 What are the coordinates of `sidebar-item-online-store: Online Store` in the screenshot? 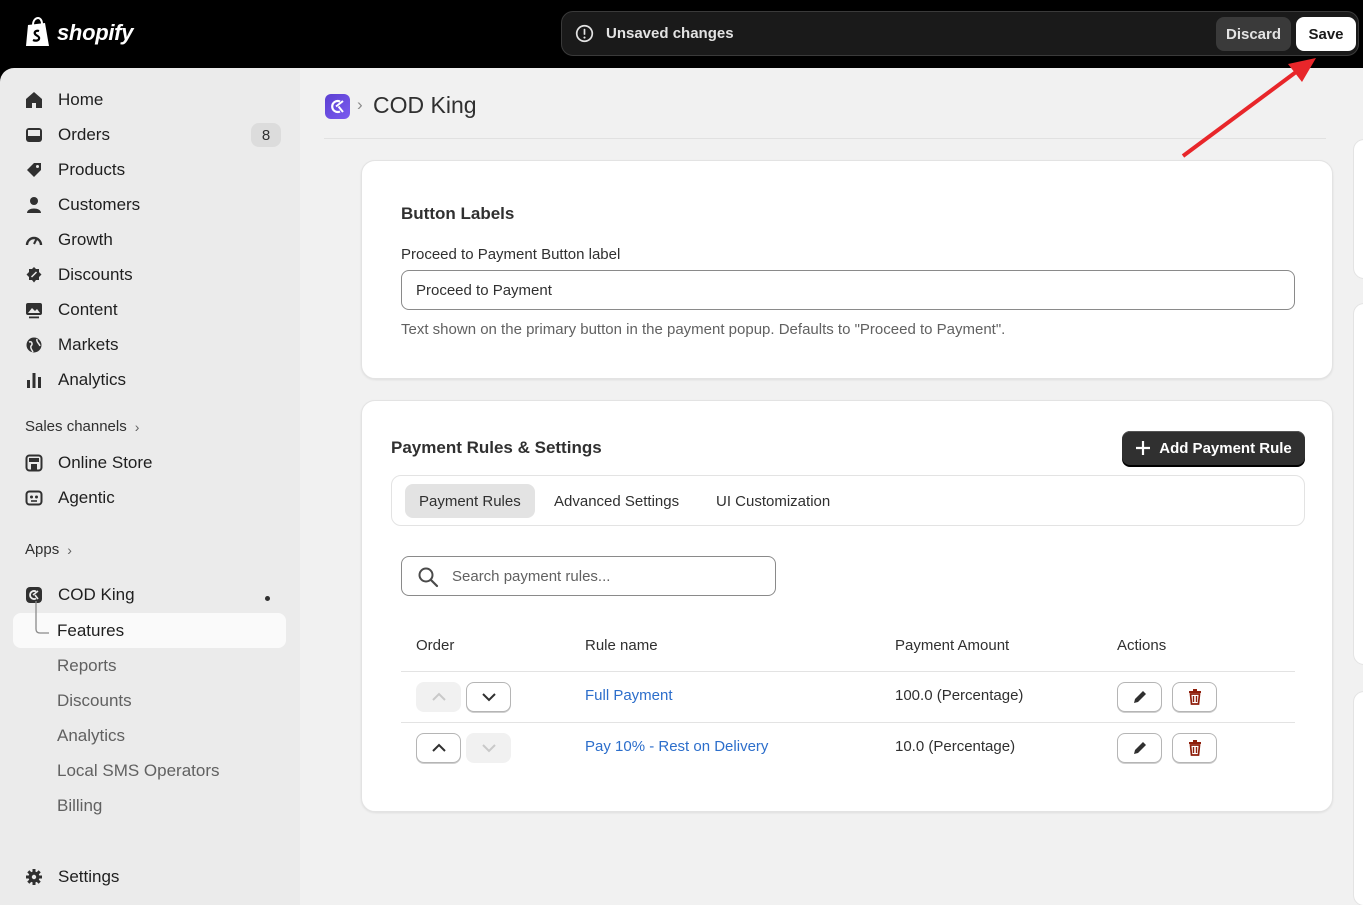 It's located at (88, 463).